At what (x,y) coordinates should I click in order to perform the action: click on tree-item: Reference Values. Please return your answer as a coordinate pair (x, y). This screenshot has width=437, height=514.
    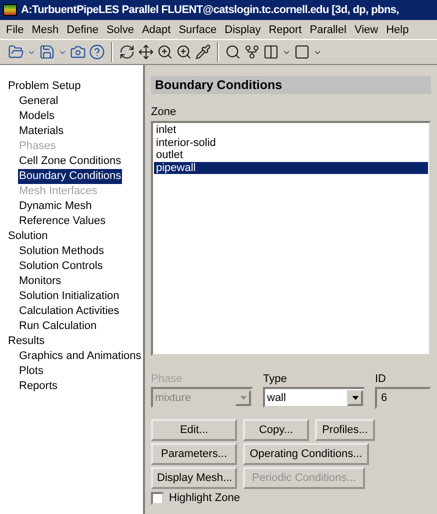
    Looking at the image, I should click on (62, 221).